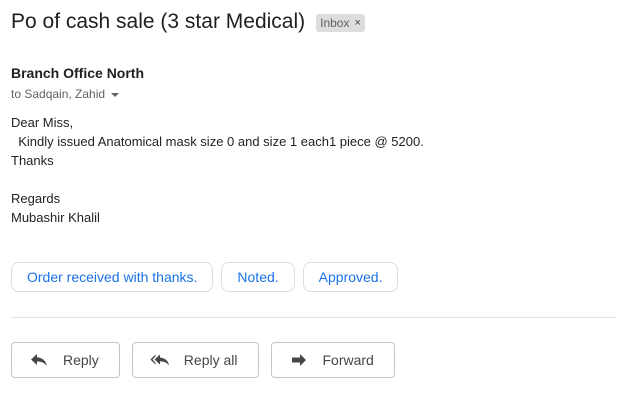  Describe the element at coordinates (78, 73) in the screenshot. I see `sender-name: Branch Office North` at that location.